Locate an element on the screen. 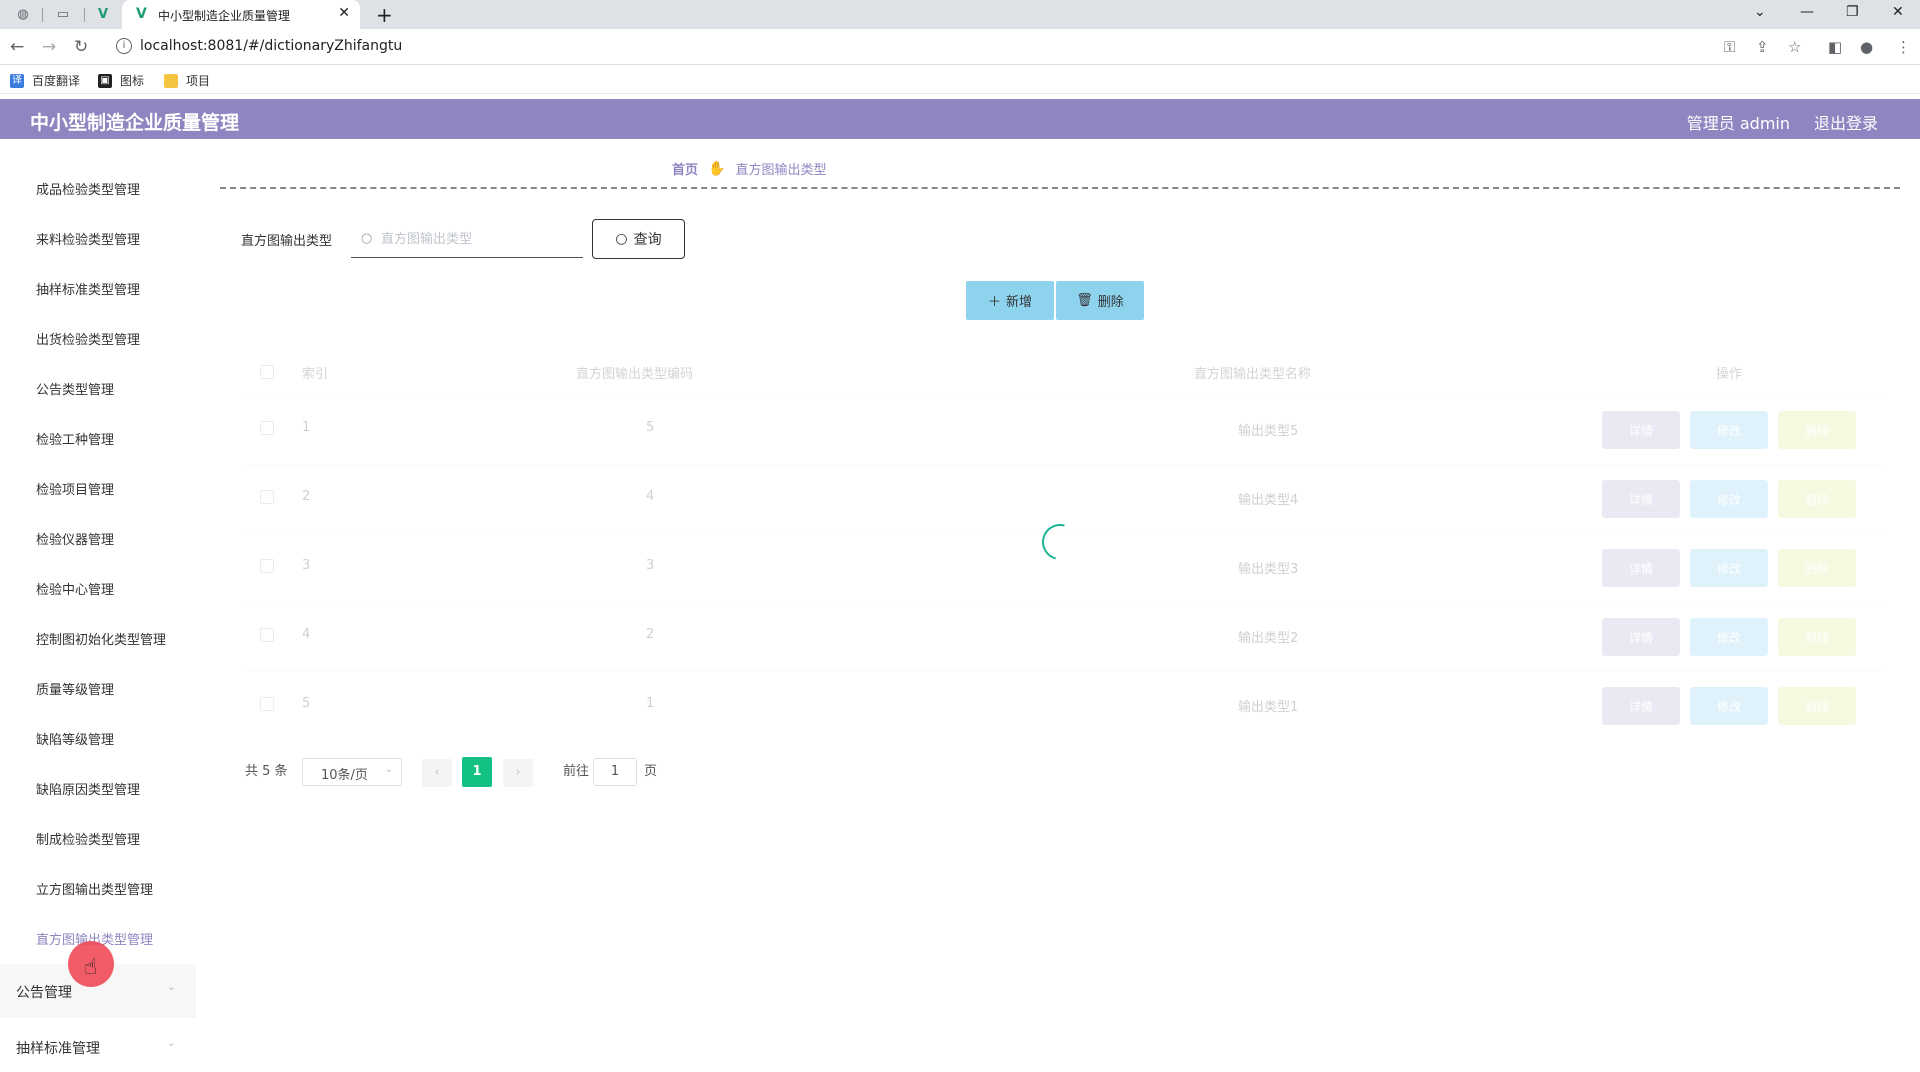  share-icon: ⇪ is located at coordinates (1762, 47).